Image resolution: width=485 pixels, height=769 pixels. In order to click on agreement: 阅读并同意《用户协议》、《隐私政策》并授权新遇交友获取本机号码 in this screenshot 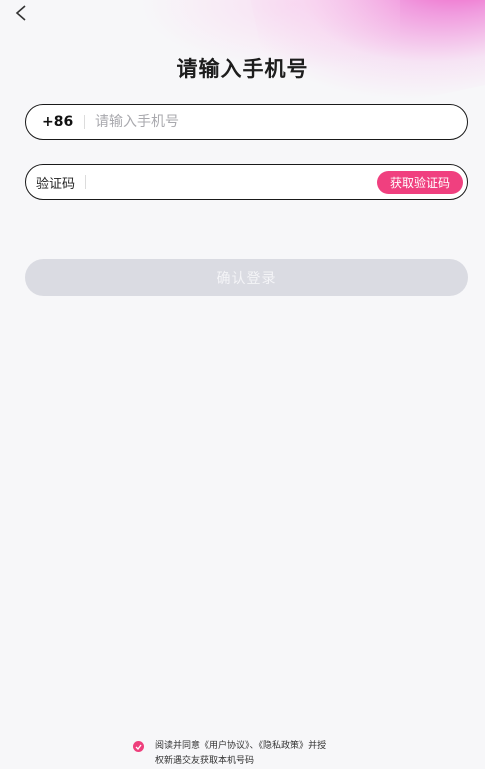, I will do `click(251, 754)`.